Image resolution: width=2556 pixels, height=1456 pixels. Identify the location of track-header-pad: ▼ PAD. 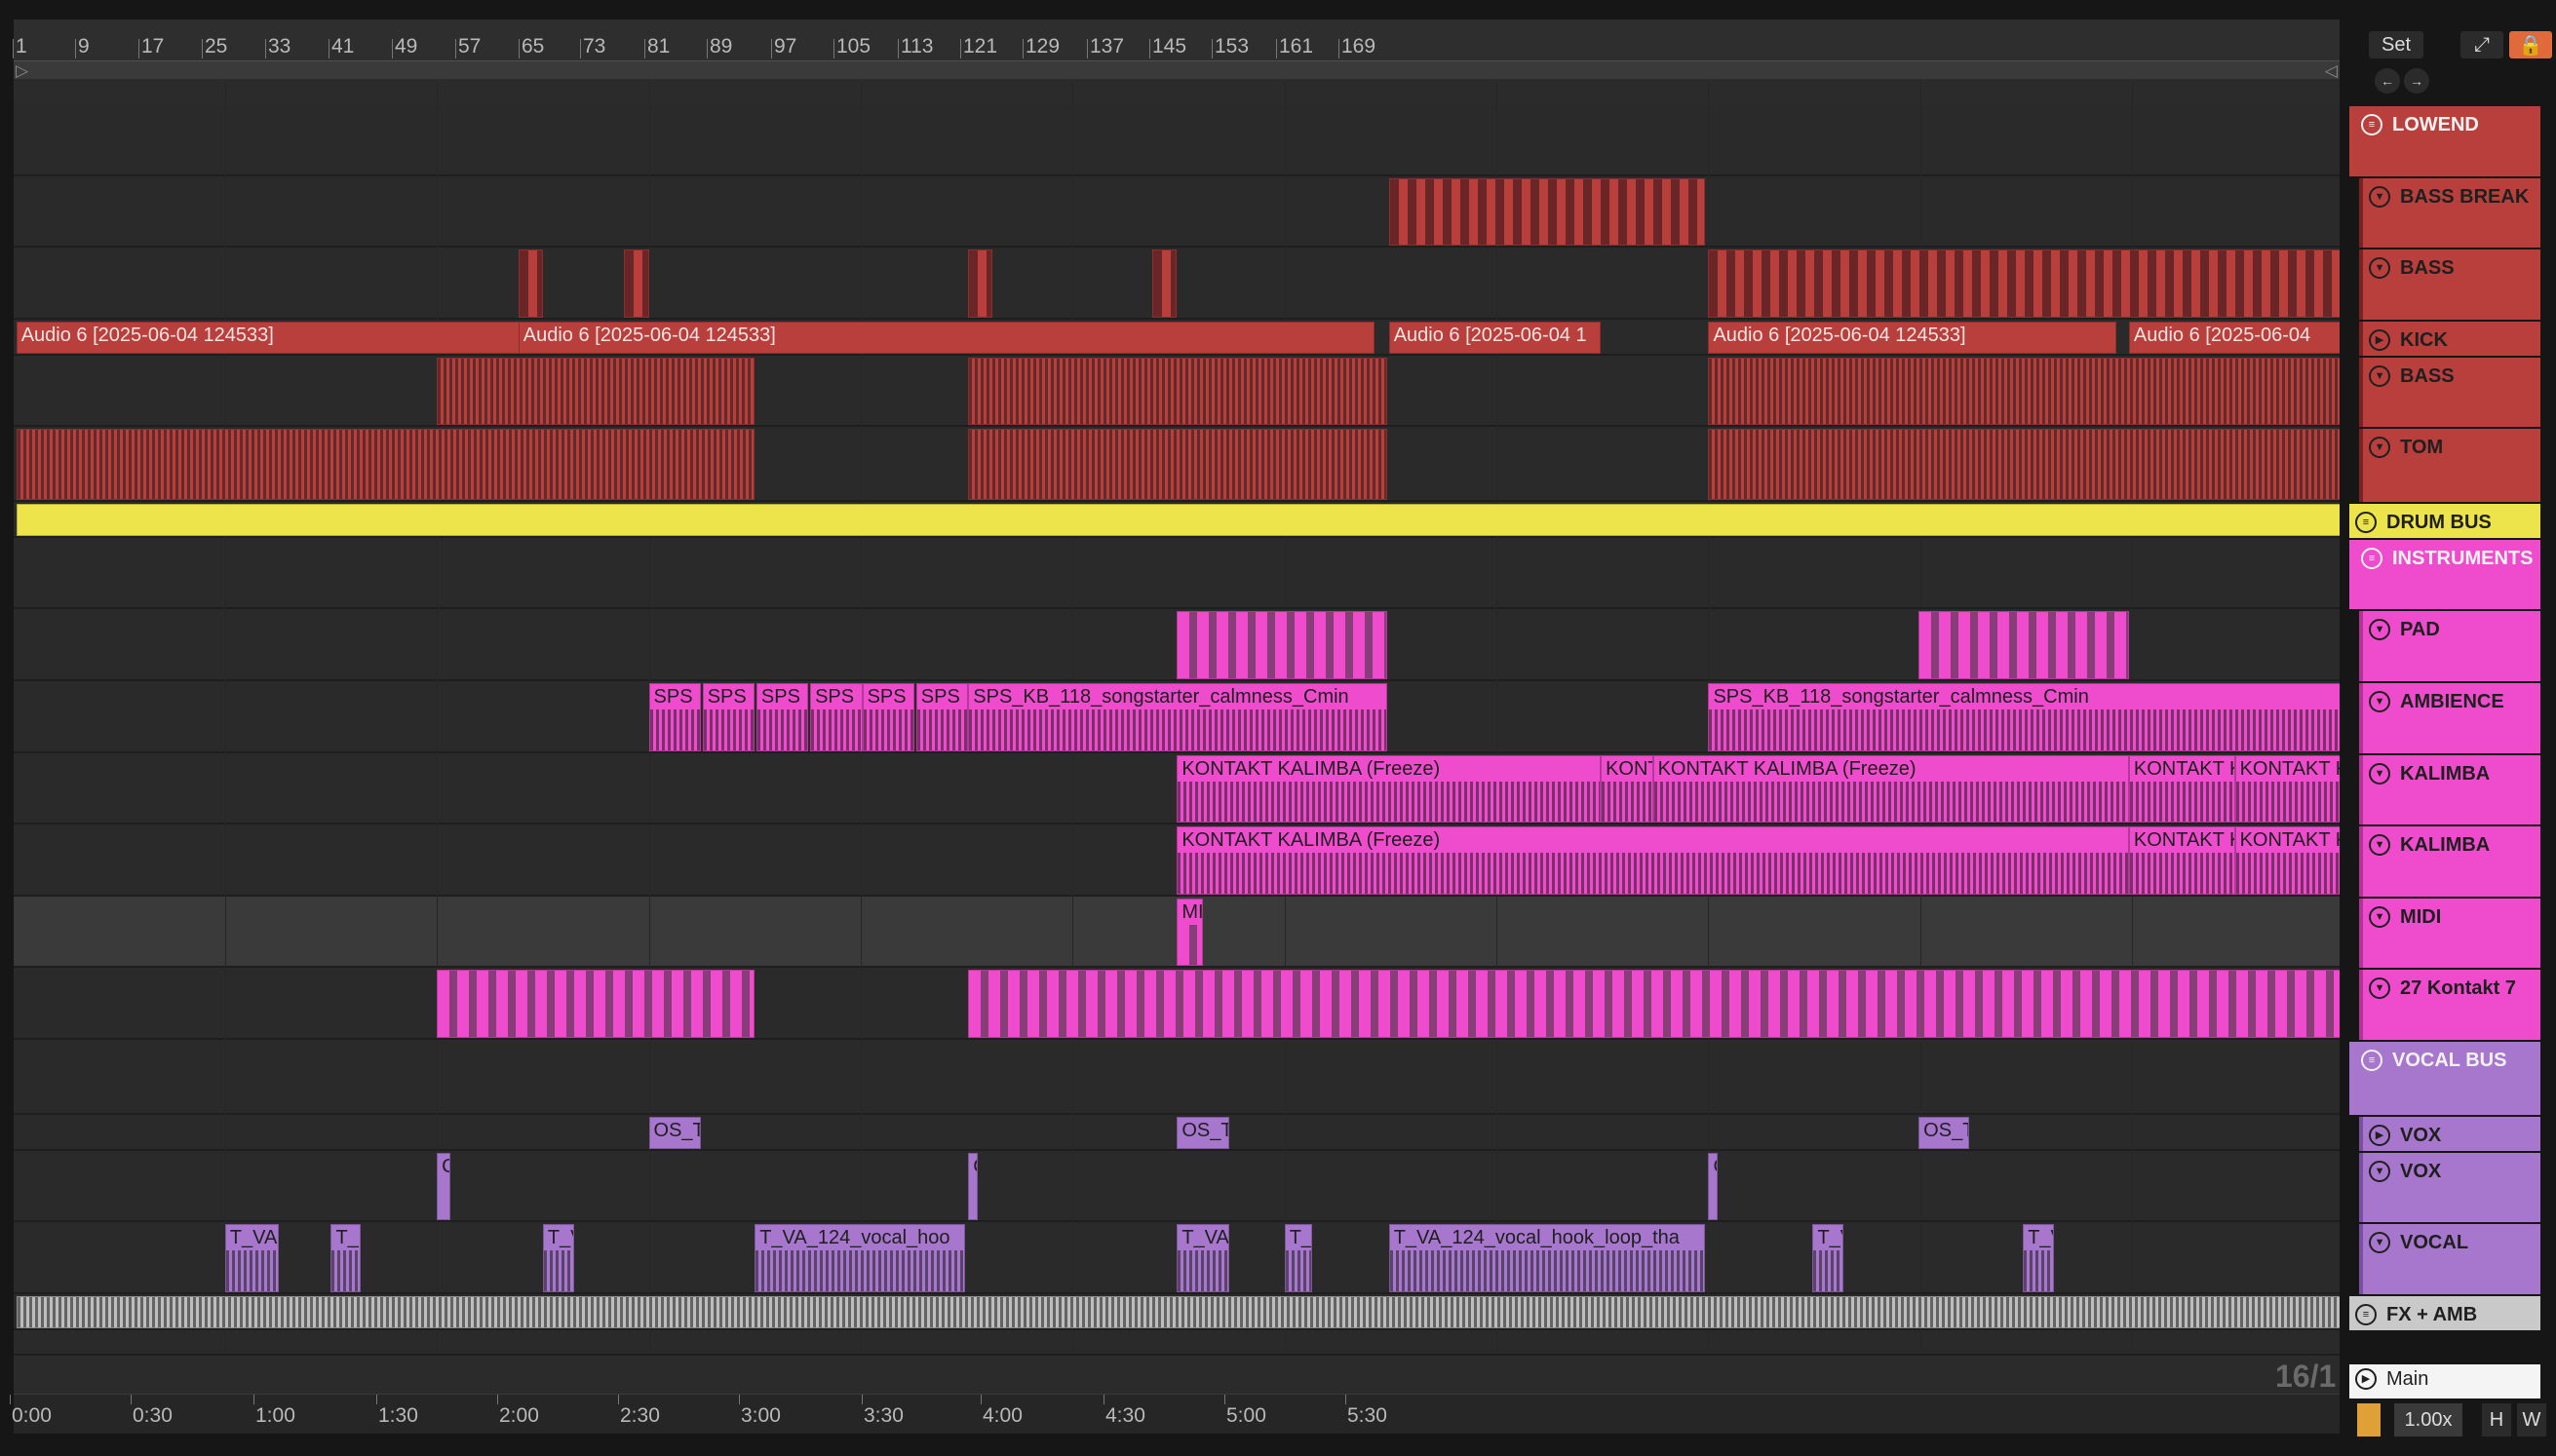
(2449, 646).